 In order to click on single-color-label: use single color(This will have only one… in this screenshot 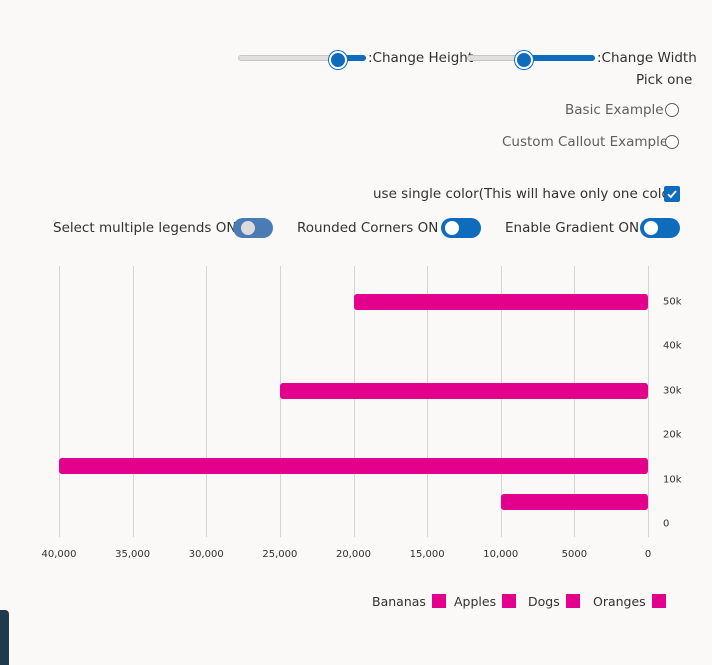, I will do `click(527, 194)`.